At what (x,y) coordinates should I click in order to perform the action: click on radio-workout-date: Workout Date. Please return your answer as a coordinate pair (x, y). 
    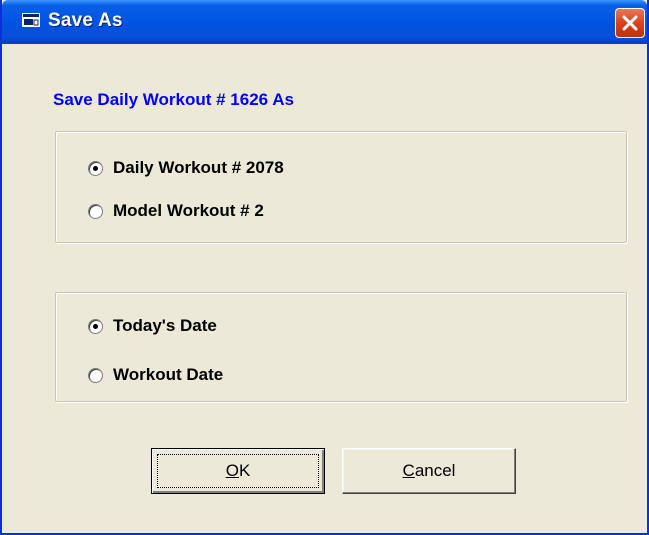
    Looking at the image, I should click on (155, 375).